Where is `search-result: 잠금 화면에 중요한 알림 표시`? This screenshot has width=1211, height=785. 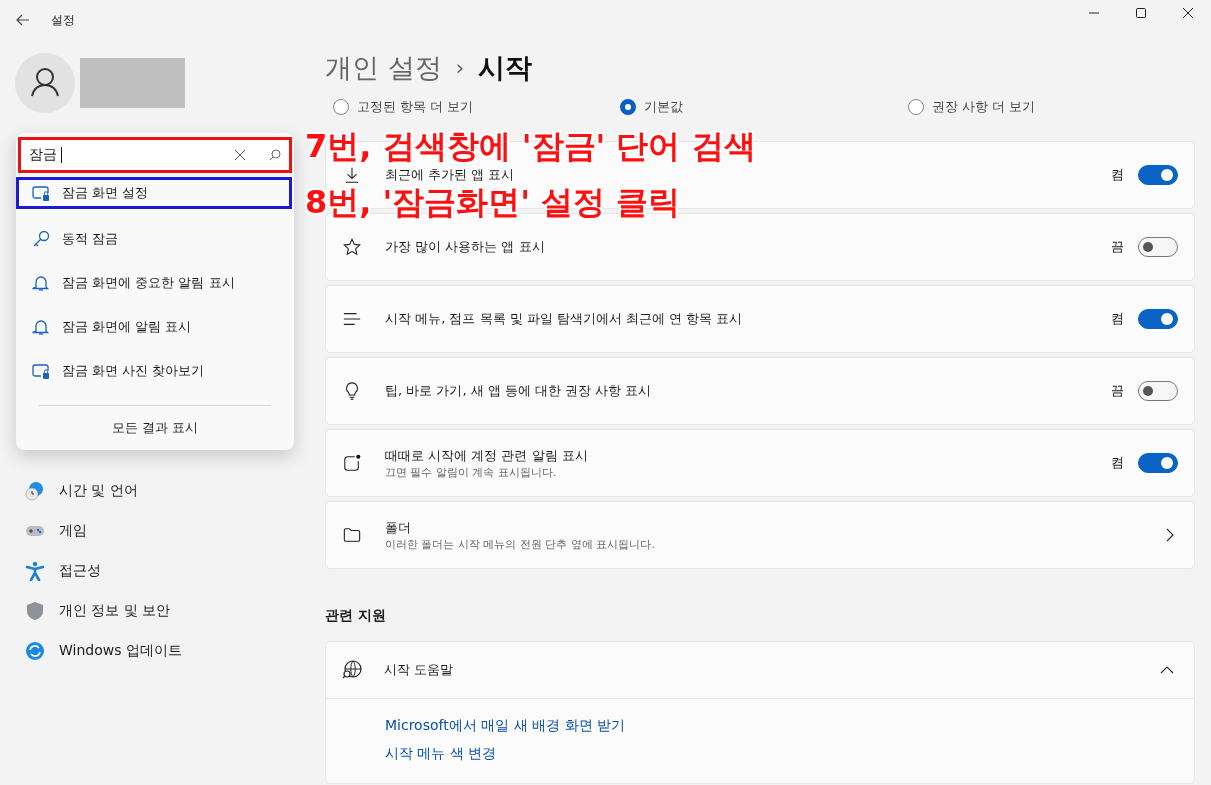
search-result: 잠금 화면에 중요한 알림 표시 is located at coordinates (155, 283).